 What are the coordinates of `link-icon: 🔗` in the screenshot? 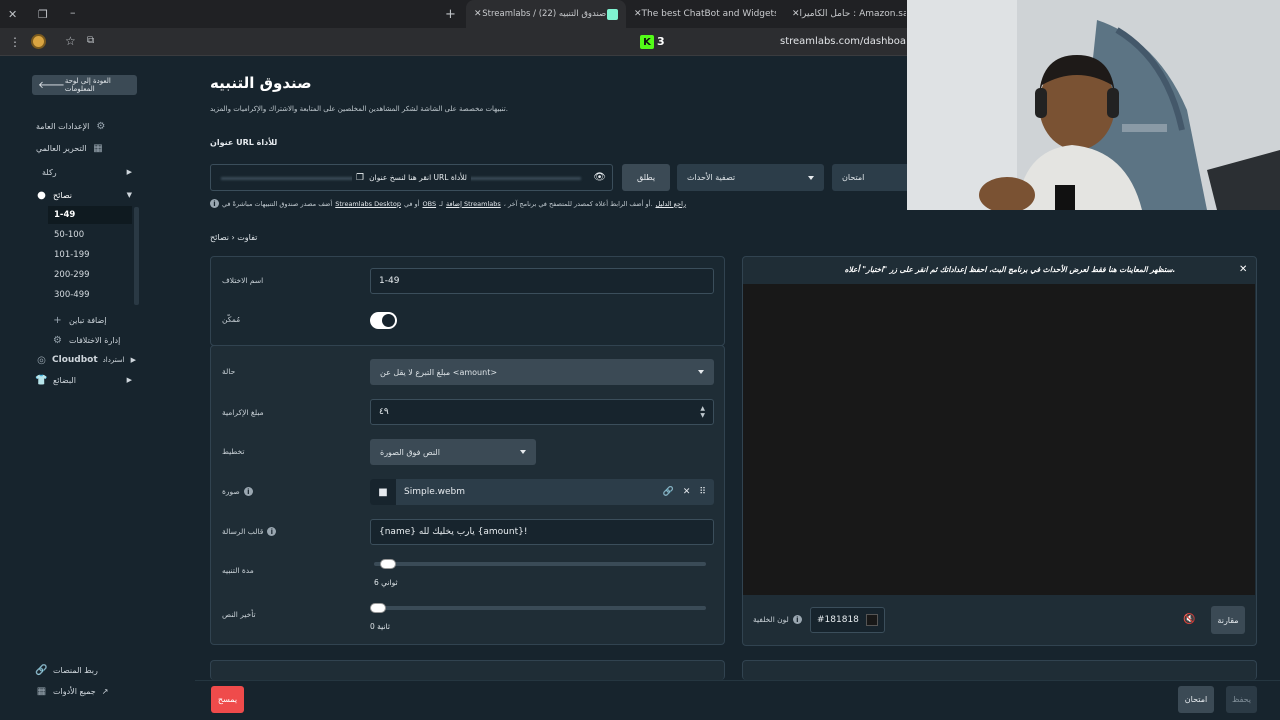 It's located at (668, 492).